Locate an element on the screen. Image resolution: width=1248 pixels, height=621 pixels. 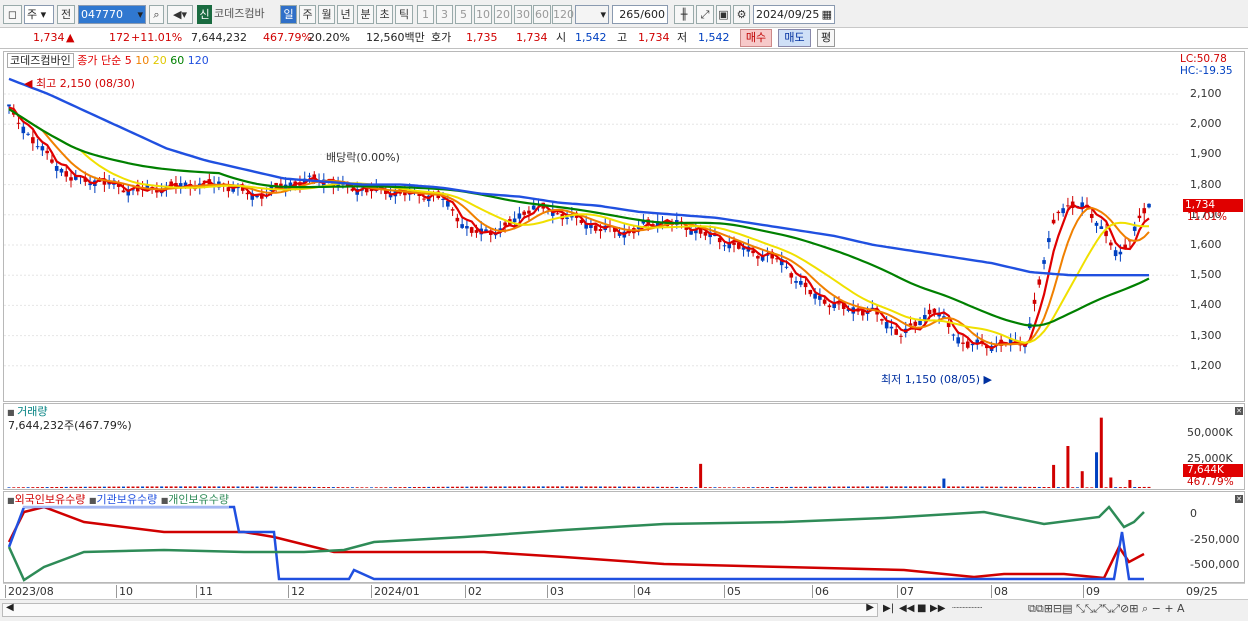
count-field: 265/600 is located at coordinates (640, 14).